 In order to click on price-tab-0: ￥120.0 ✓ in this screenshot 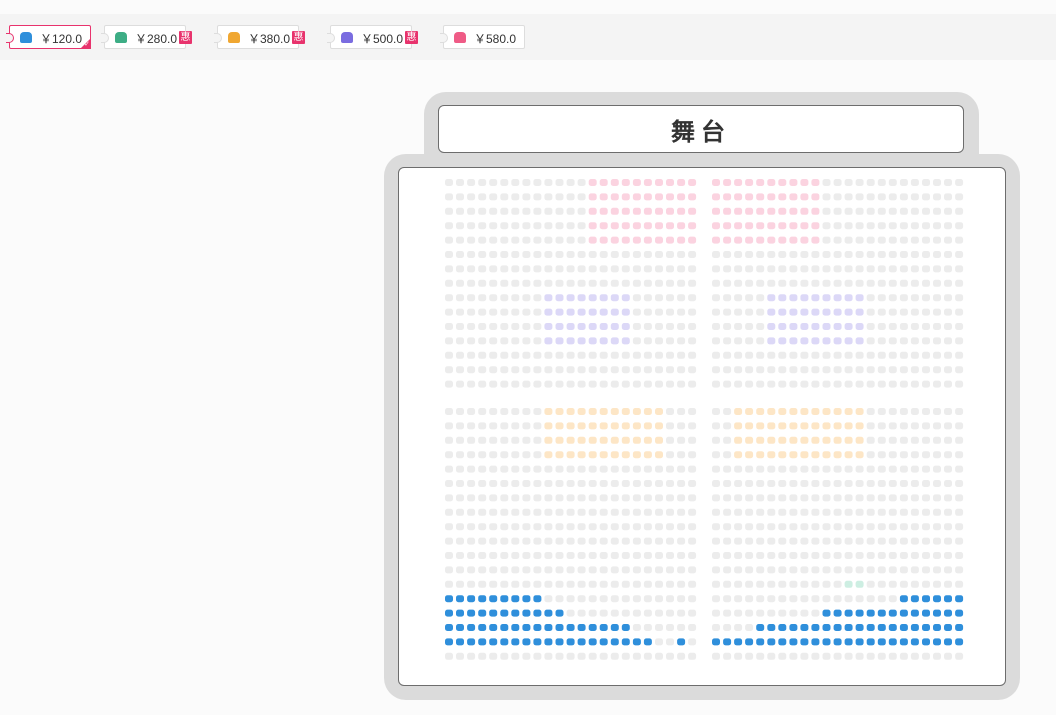, I will do `click(48, 37)`.